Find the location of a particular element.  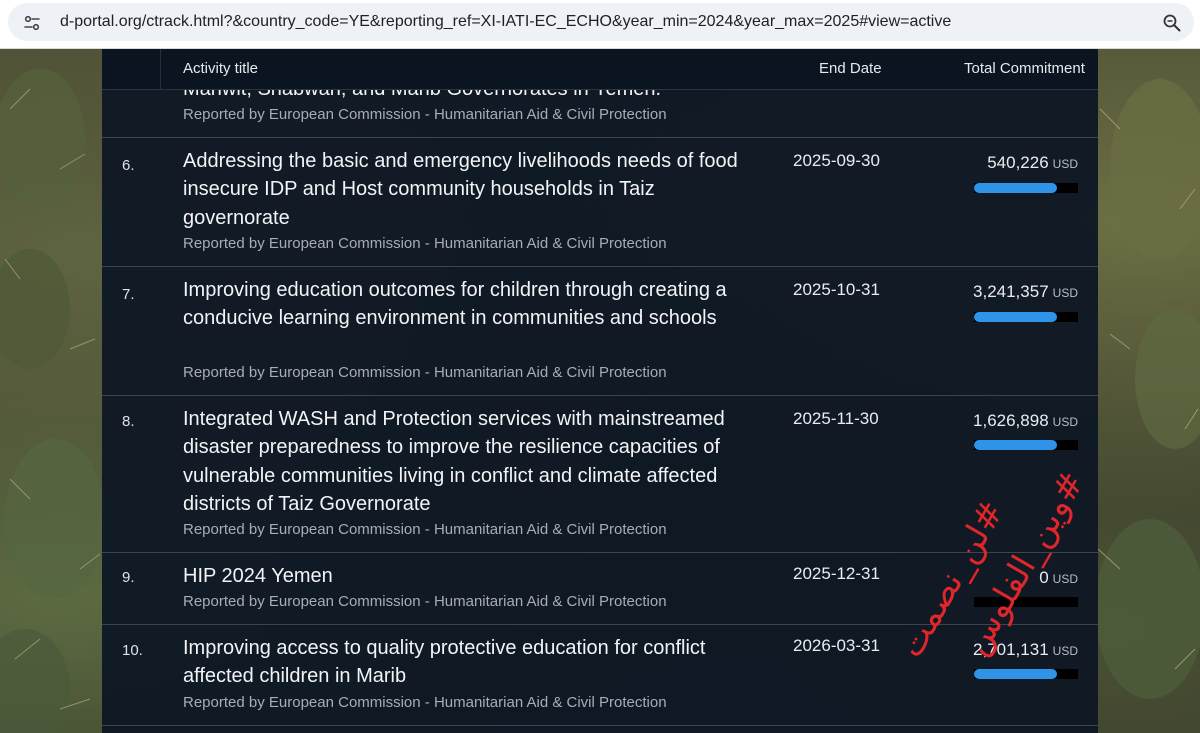

activity-title: HIP 2024 Yemen is located at coordinates (463, 576).